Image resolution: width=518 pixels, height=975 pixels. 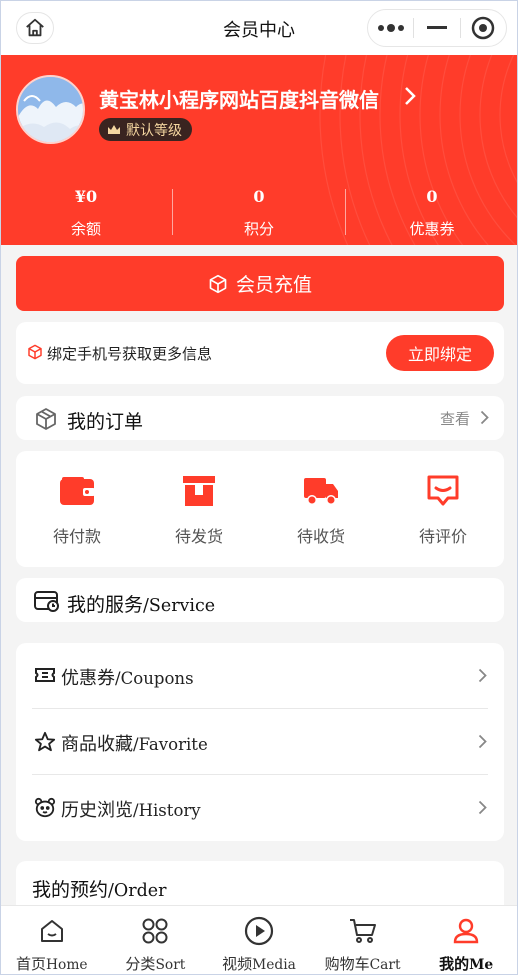 I want to click on menu-item-label-cn: 历史浏览, so click(x=97, y=810).